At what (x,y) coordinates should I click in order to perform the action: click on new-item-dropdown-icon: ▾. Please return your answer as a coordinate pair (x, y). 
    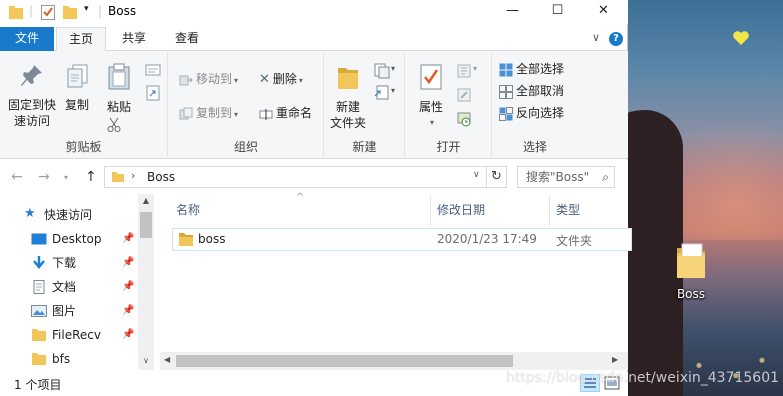
    Looking at the image, I should click on (393, 68).